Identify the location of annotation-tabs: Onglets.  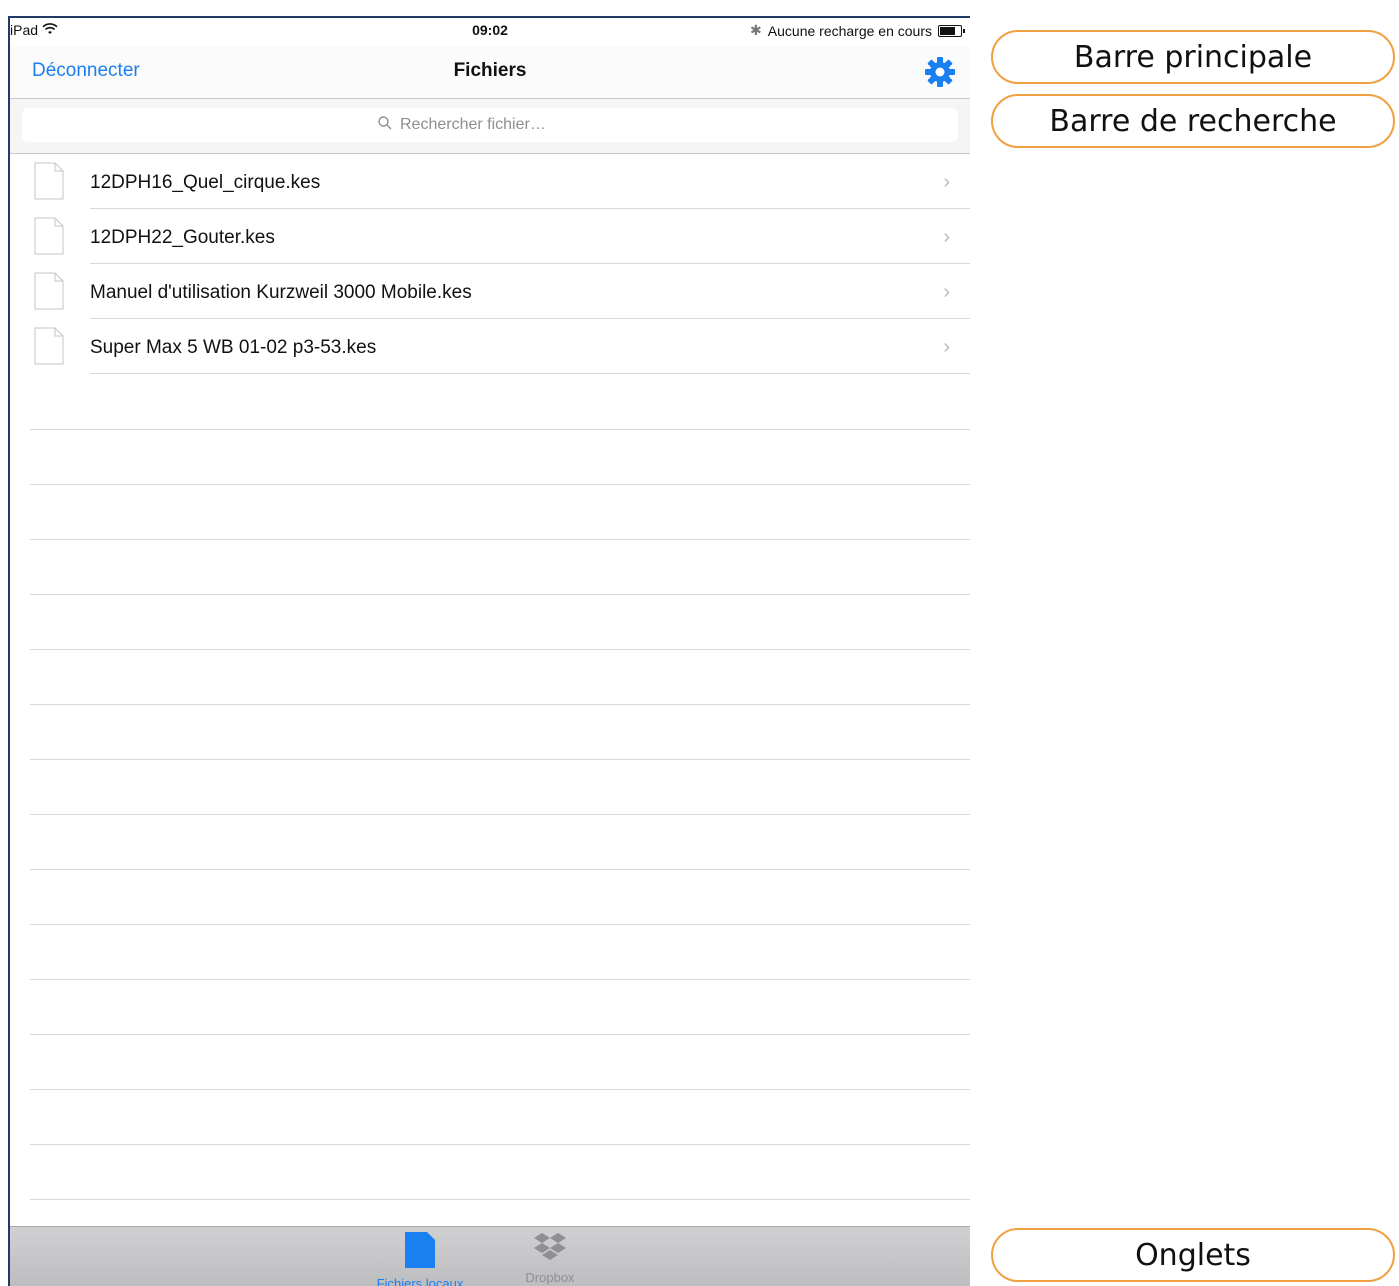
(1193, 1255).